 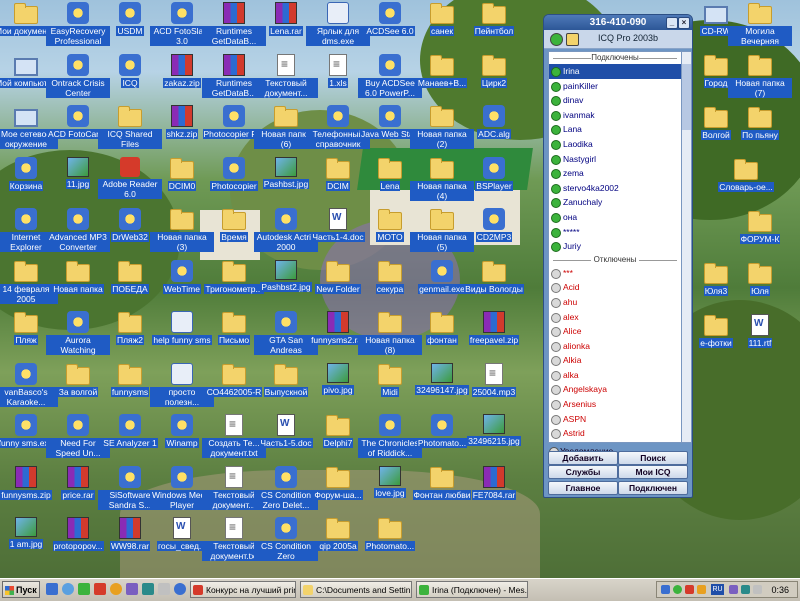 What do you see at coordinates (618, 22) in the screenshot?
I see `icq-title-bar: 316-410-090 _ ×` at bounding box center [618, 22].